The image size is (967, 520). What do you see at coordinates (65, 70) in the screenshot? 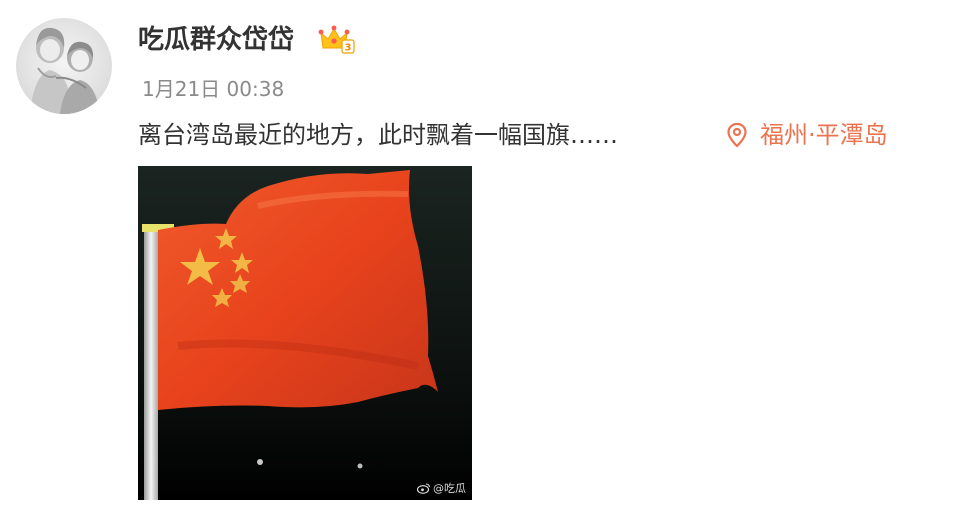
I see `anime-couple-avatar-icon` at bounding box center [65, 70].